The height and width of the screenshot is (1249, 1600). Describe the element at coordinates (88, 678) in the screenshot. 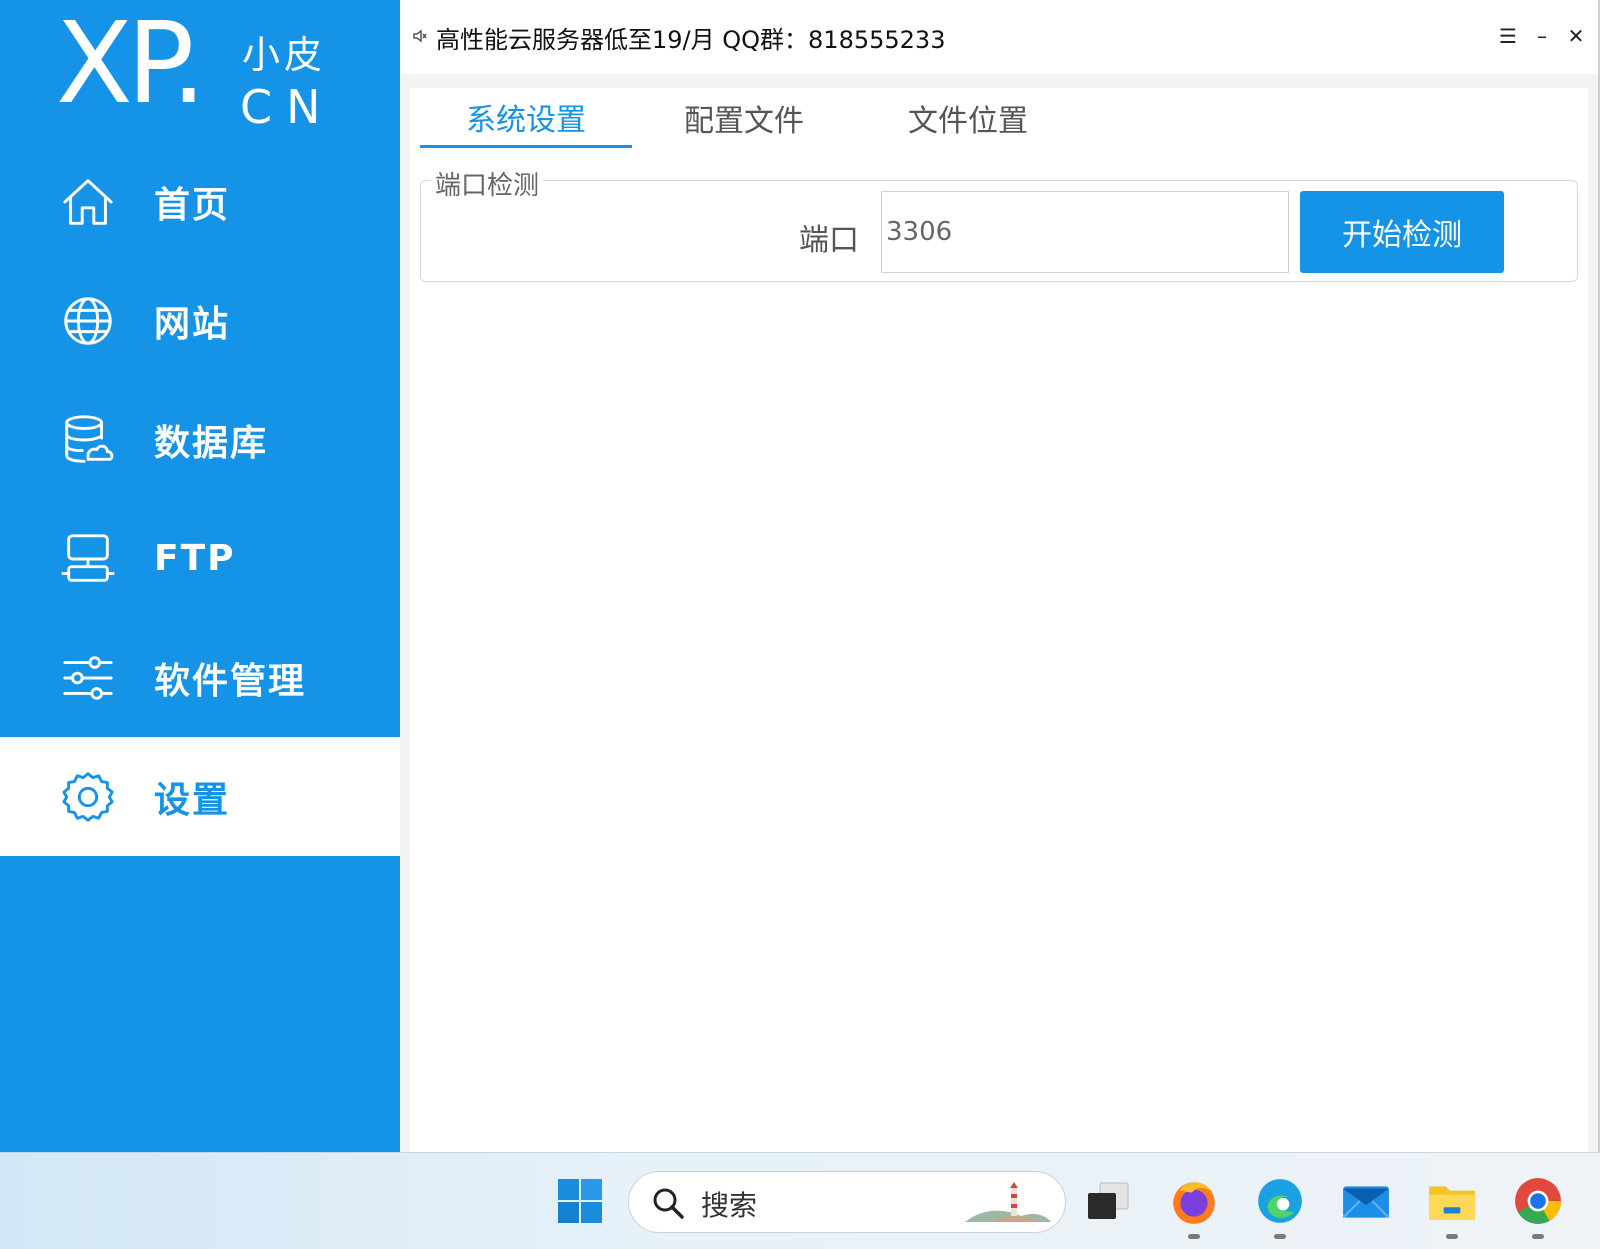

I see `sliders-icon` at that location.